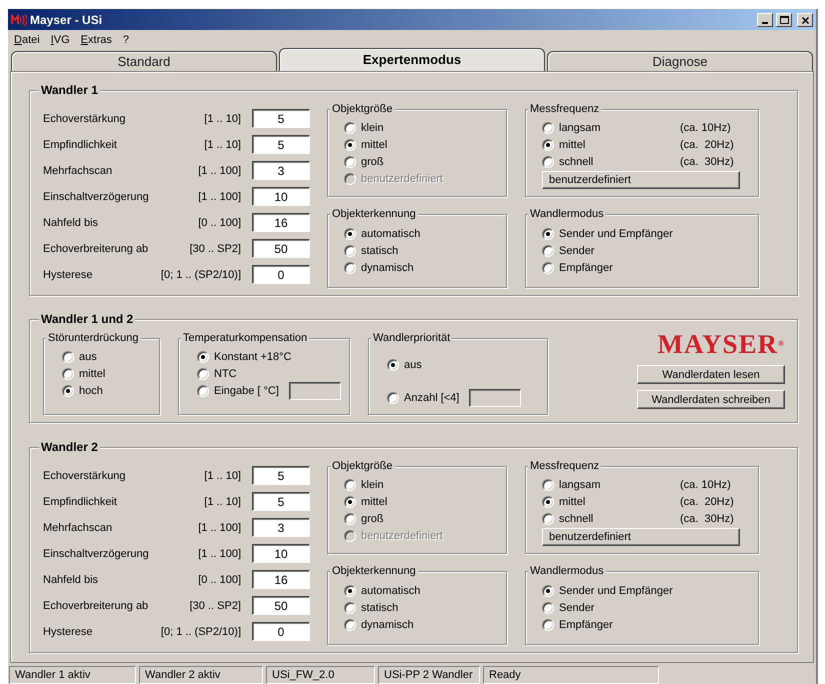  I want to click on option-label: Empfänger, so click(586, 624).